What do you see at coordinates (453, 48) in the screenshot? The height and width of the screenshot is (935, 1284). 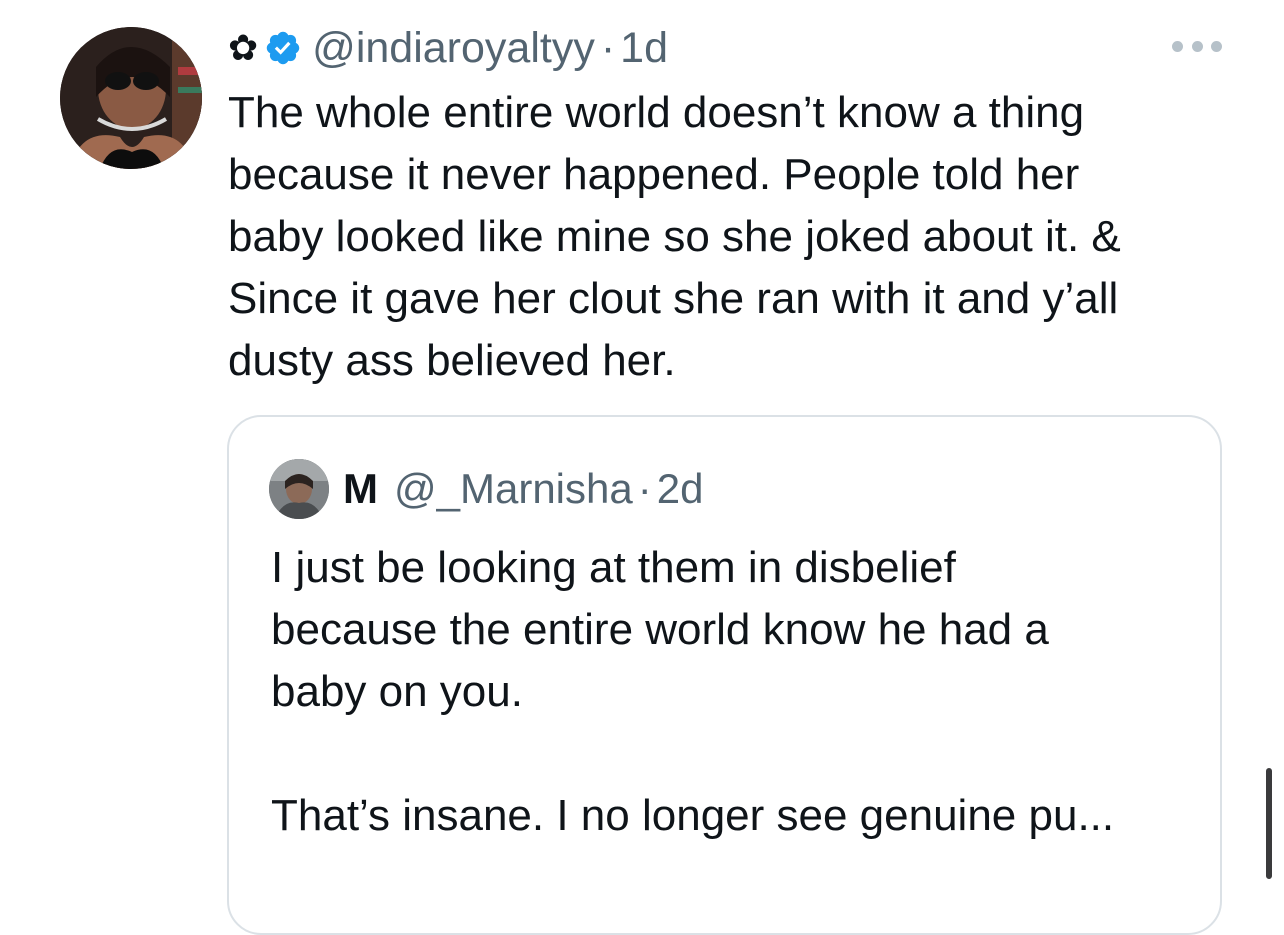 I see `tweet-handle: @indiaroyaltyy` at bounding box center [453, 48].